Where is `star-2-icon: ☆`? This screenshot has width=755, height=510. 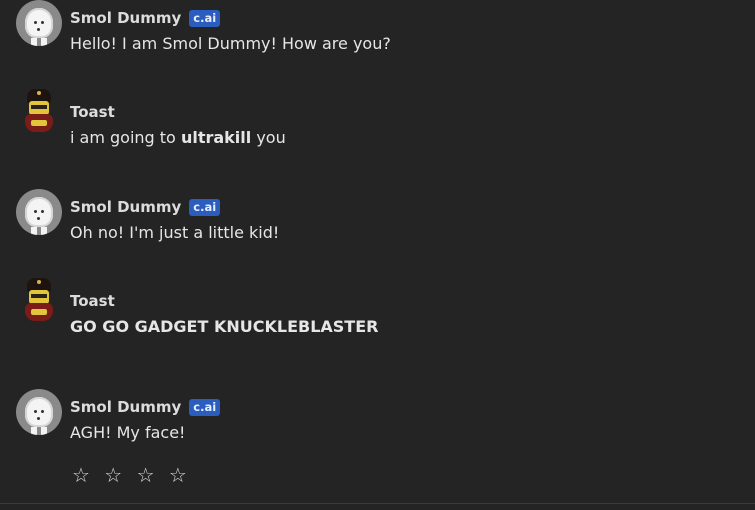
star-2-icon: ☆ is located at coordinates (114, 475).